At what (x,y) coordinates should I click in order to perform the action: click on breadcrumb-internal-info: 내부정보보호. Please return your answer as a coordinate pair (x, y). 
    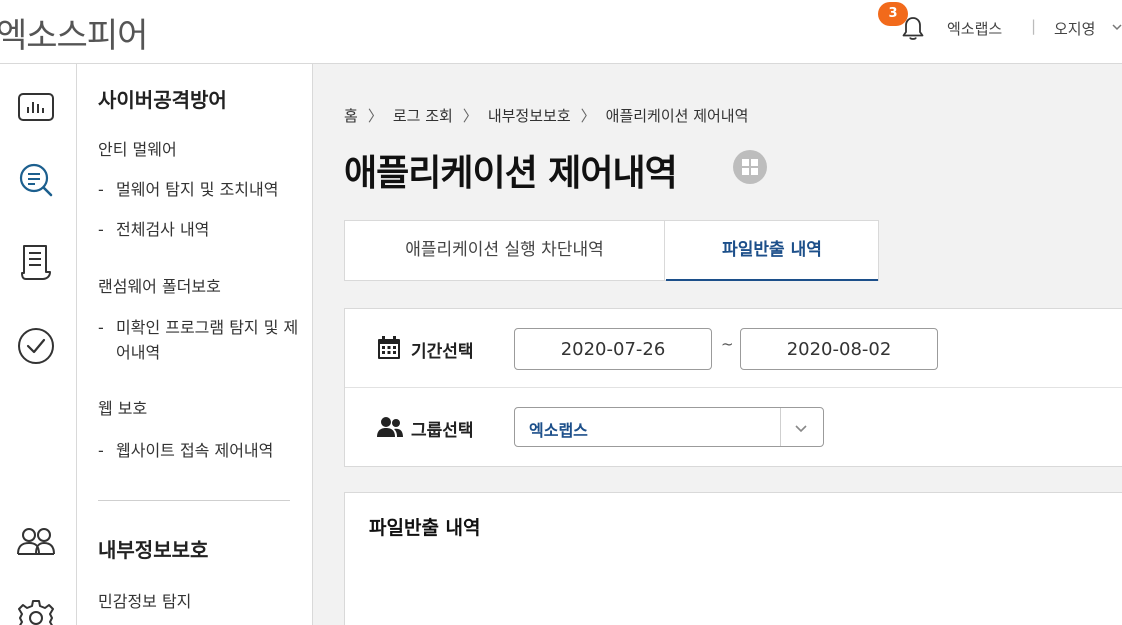
    Looking at the image, I should click on (529, 115).